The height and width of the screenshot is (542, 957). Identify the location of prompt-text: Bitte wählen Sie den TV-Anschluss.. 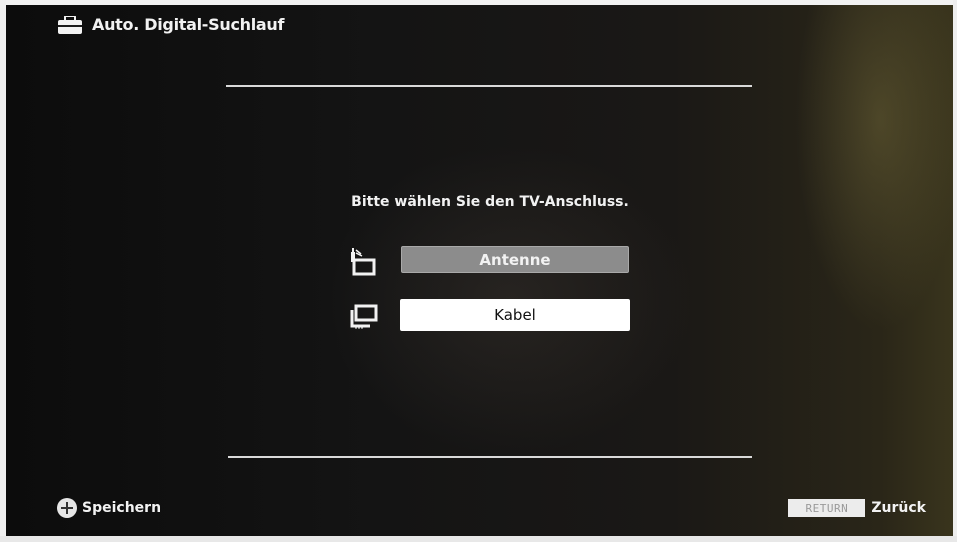
(490, 202).